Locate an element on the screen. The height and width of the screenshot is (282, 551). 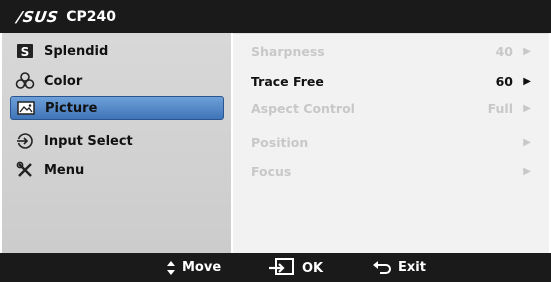
up-down-arrows-icon is located at coordinates (171, 267).